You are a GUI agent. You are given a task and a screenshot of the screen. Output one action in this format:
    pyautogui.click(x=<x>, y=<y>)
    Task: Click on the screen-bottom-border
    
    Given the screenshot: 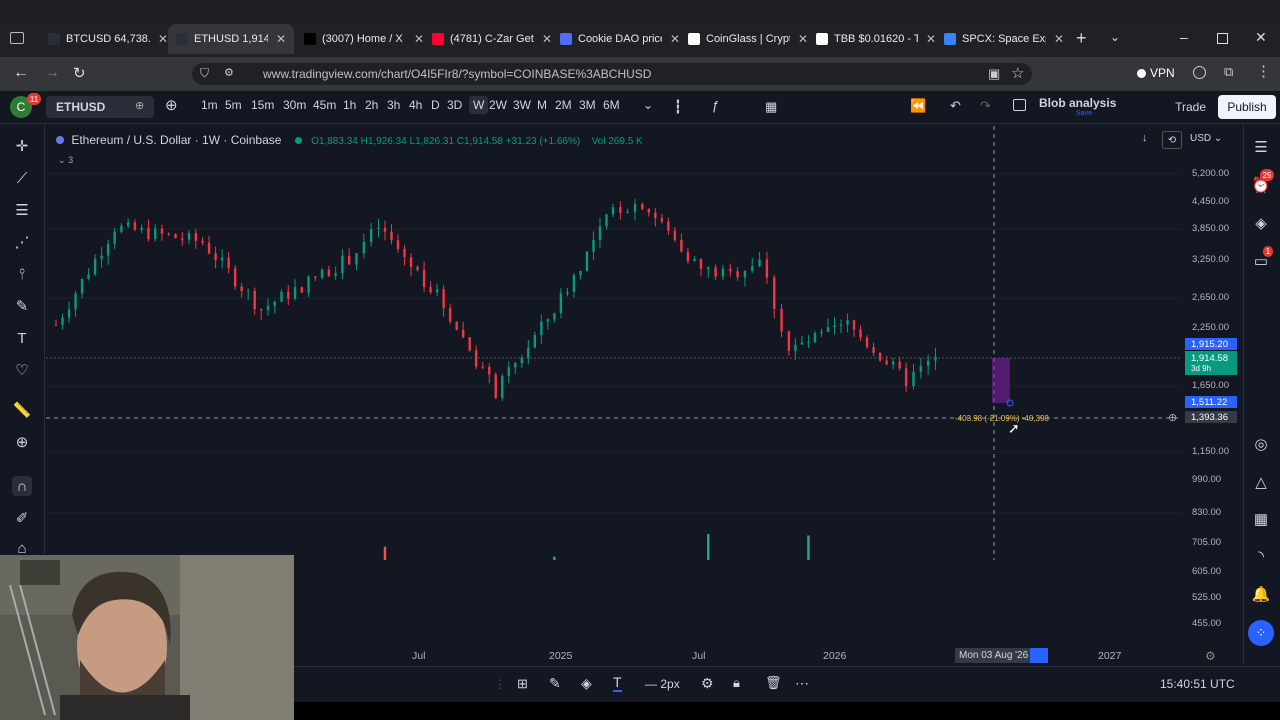 What is the action you would take?
    pyautogui.click(x=787, y=711)
    